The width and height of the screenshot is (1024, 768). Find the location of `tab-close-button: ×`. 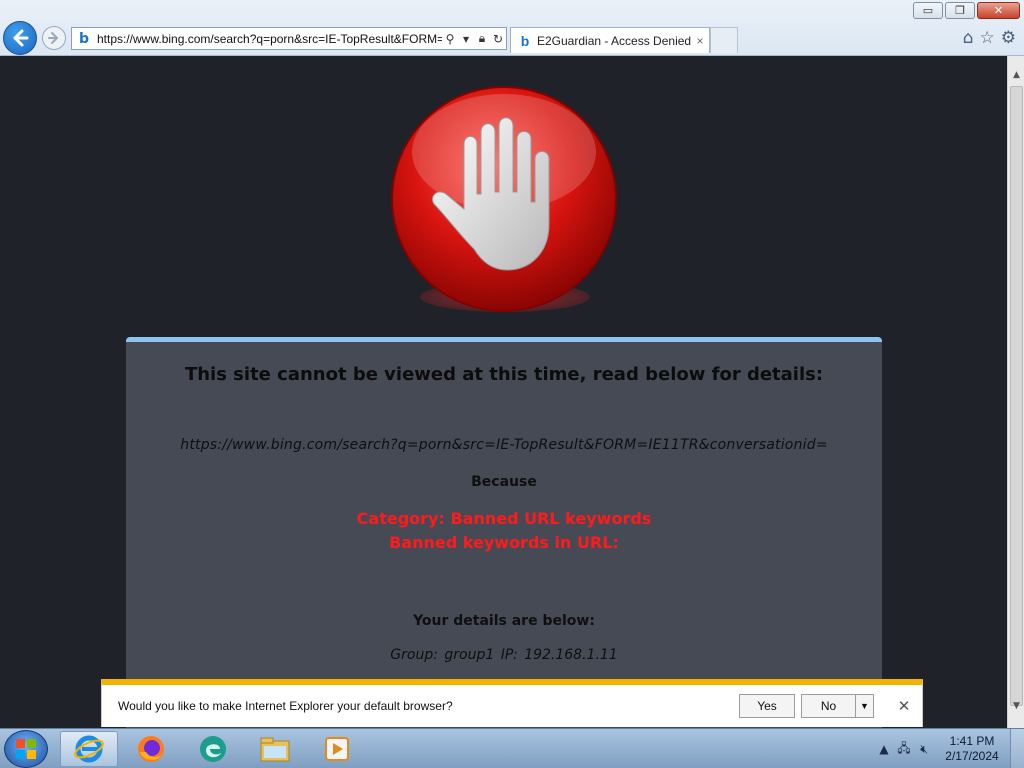

tab-close-button: × is located at coordinates (700, 41).